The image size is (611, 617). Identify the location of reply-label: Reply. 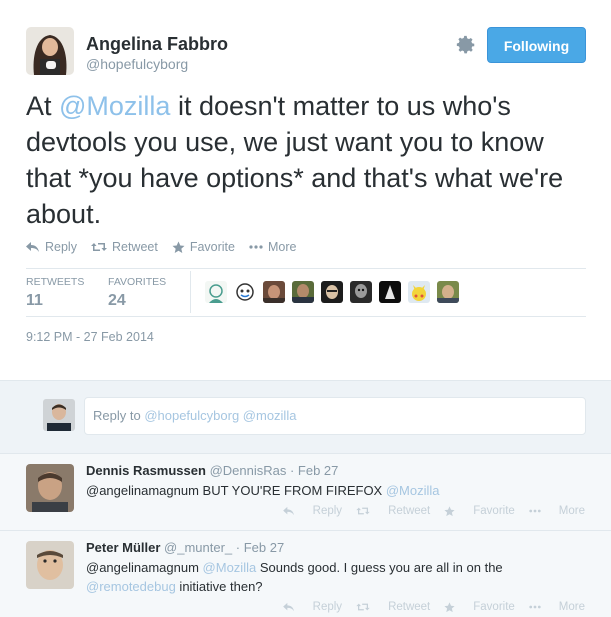
(61, 247).